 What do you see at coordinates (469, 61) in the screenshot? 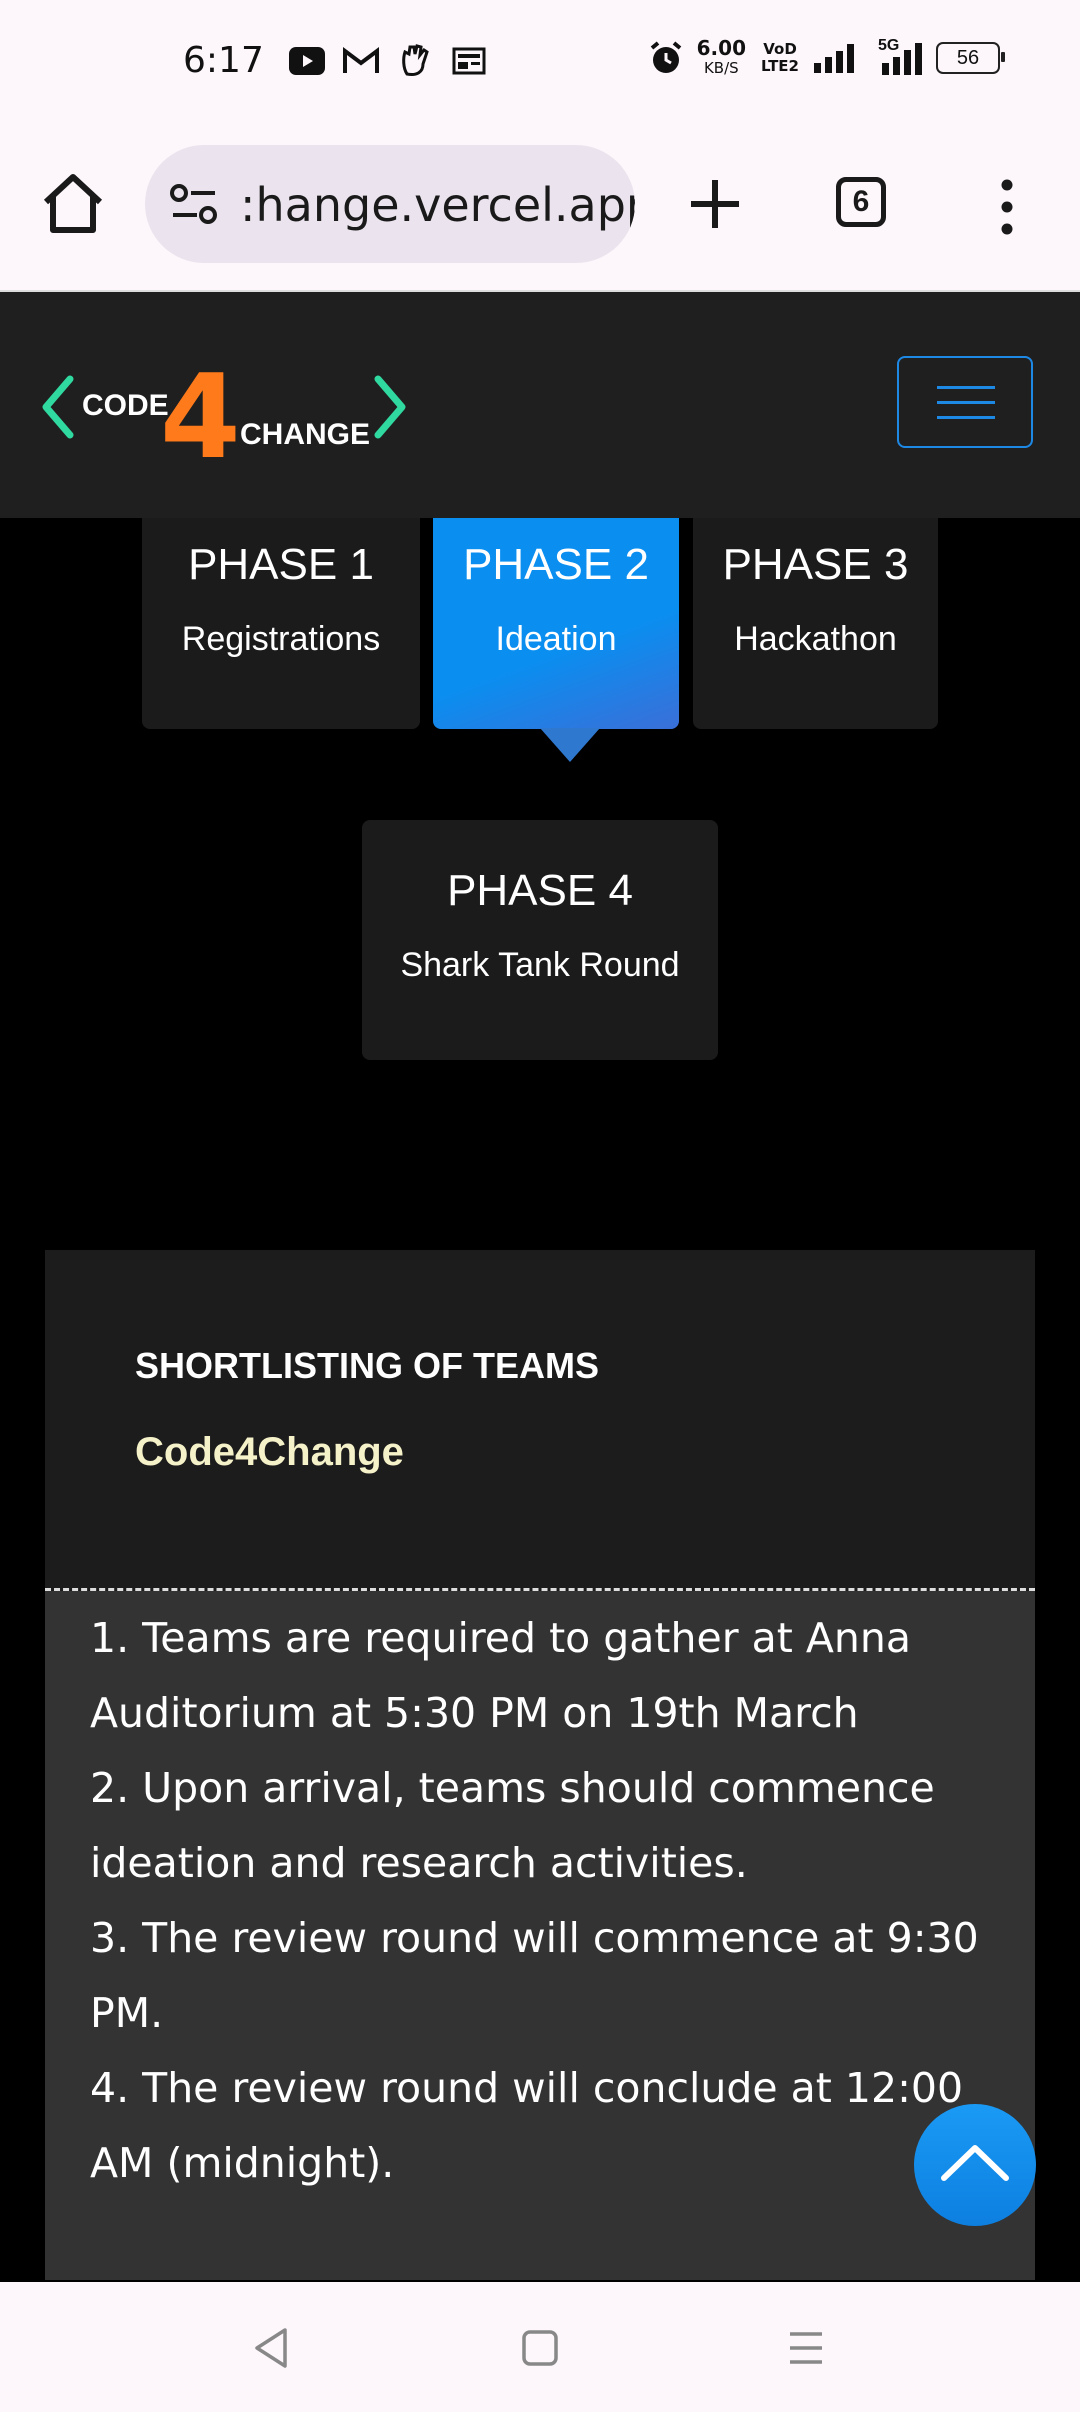
I see `news-icon` at bounding box center [469, 61].